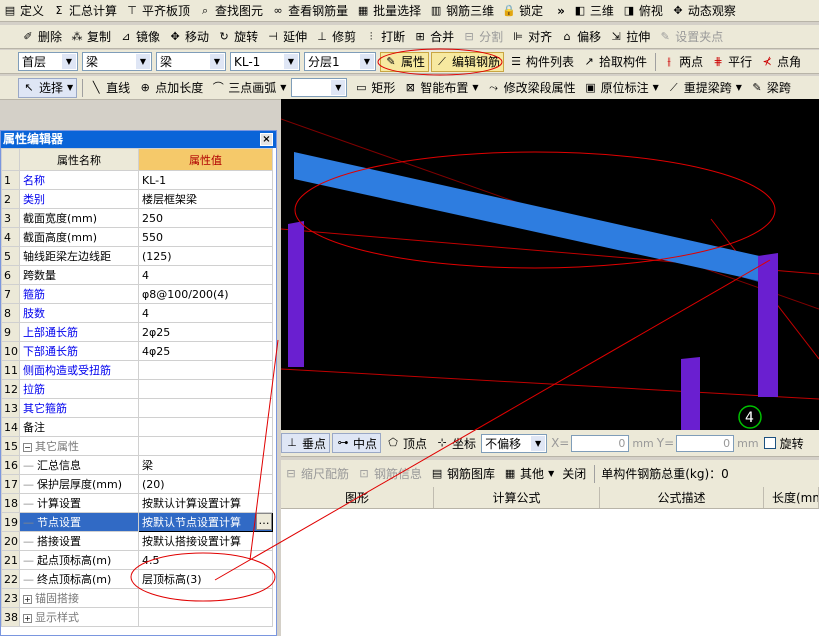  I want to click on property-name: + 锚固搭接, so click(79, 598).